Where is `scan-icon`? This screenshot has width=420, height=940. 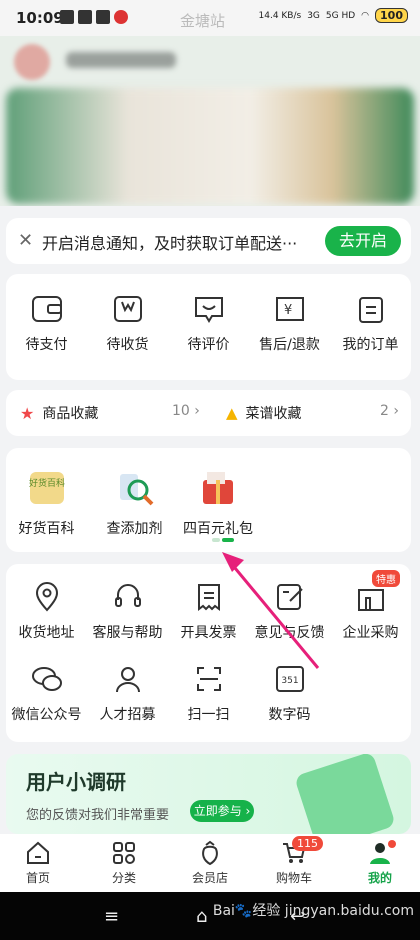 scan-icon is located at coordinates (208, 679).